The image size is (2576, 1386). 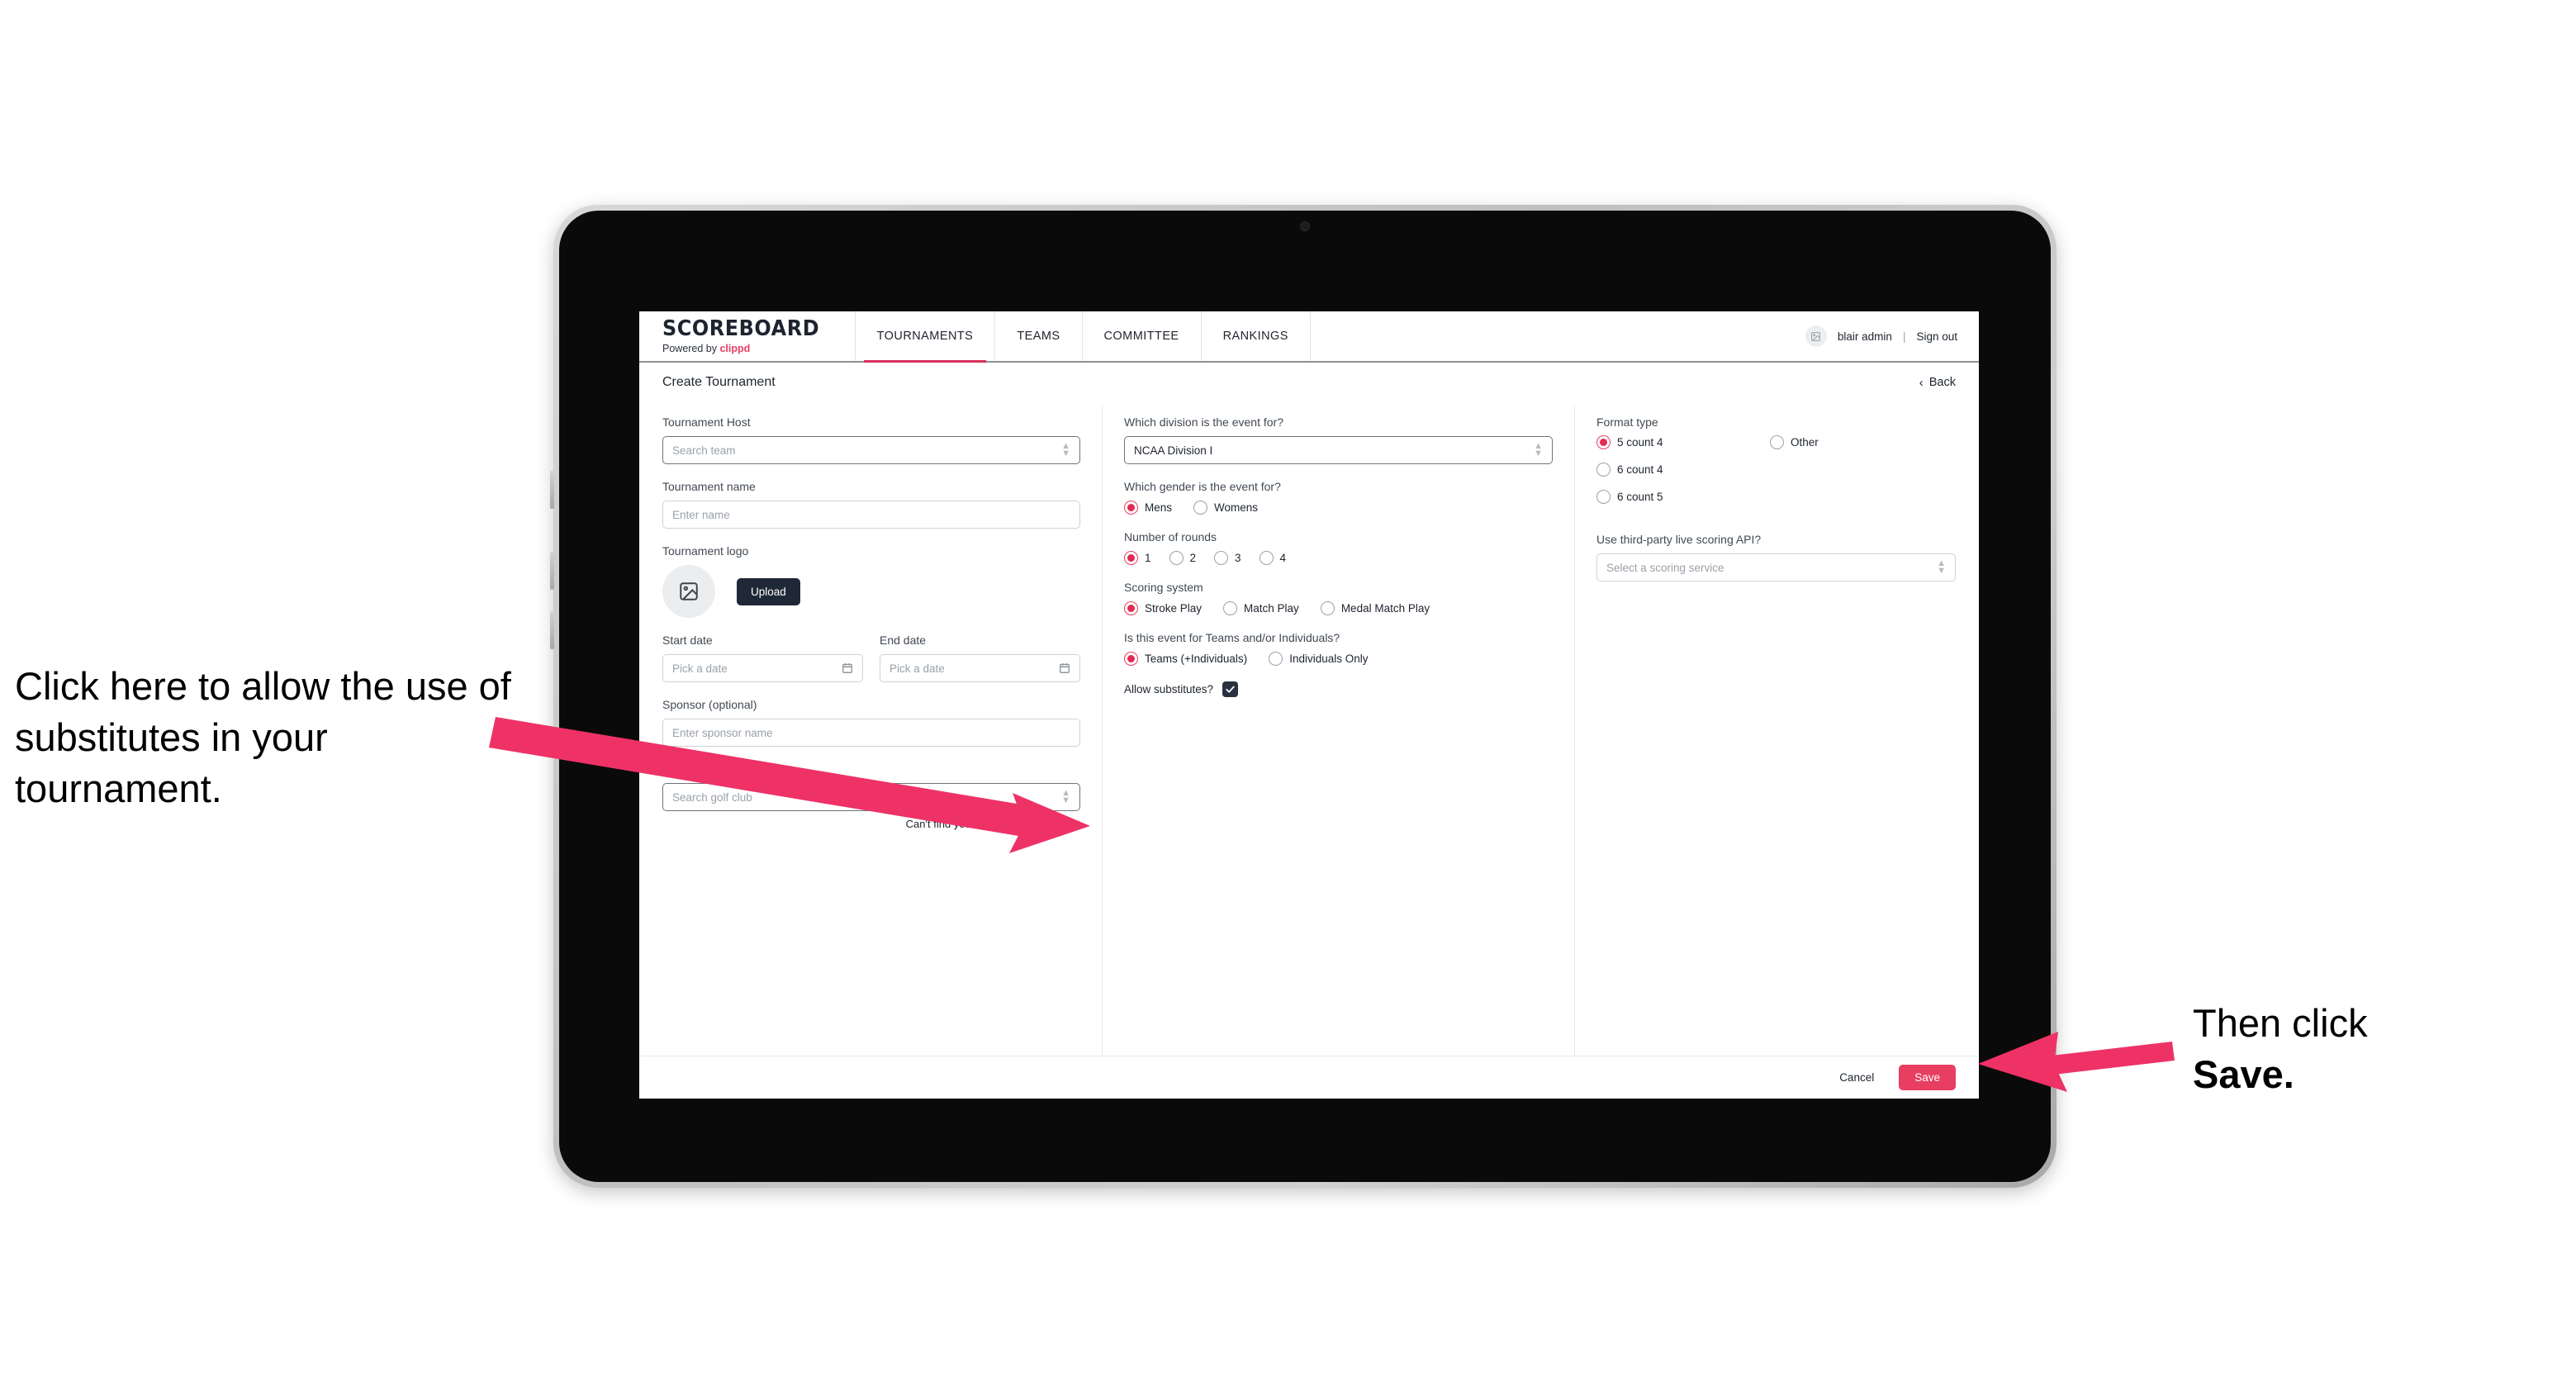 What do you see at coordinates (871, 450) in the screenshot?
I see `tournament-host-select: Search team ▲ ▼` at bounding box center [871, 450].